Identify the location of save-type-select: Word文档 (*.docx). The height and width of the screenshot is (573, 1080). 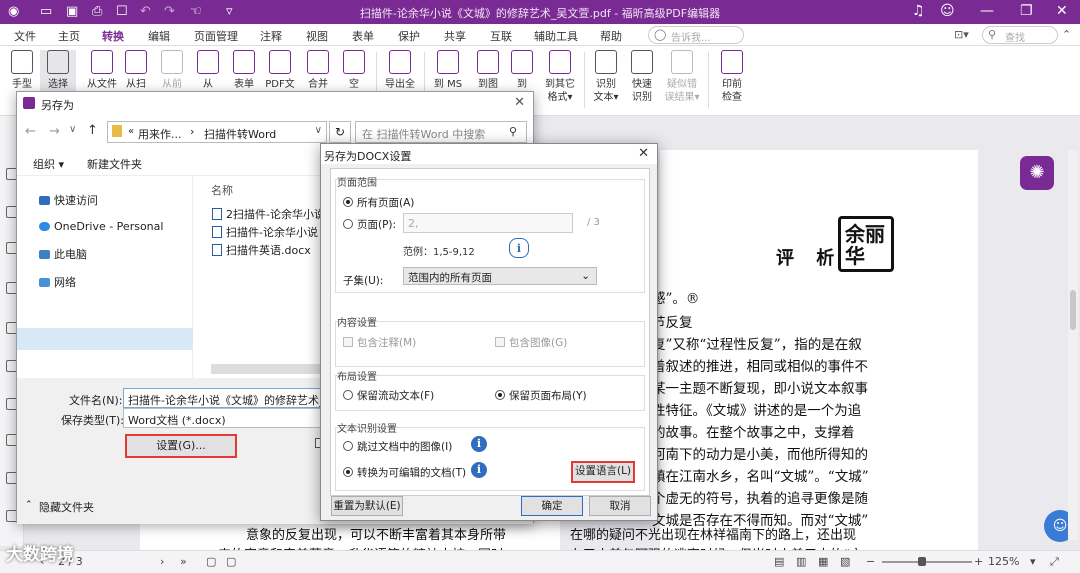
(223, 418).